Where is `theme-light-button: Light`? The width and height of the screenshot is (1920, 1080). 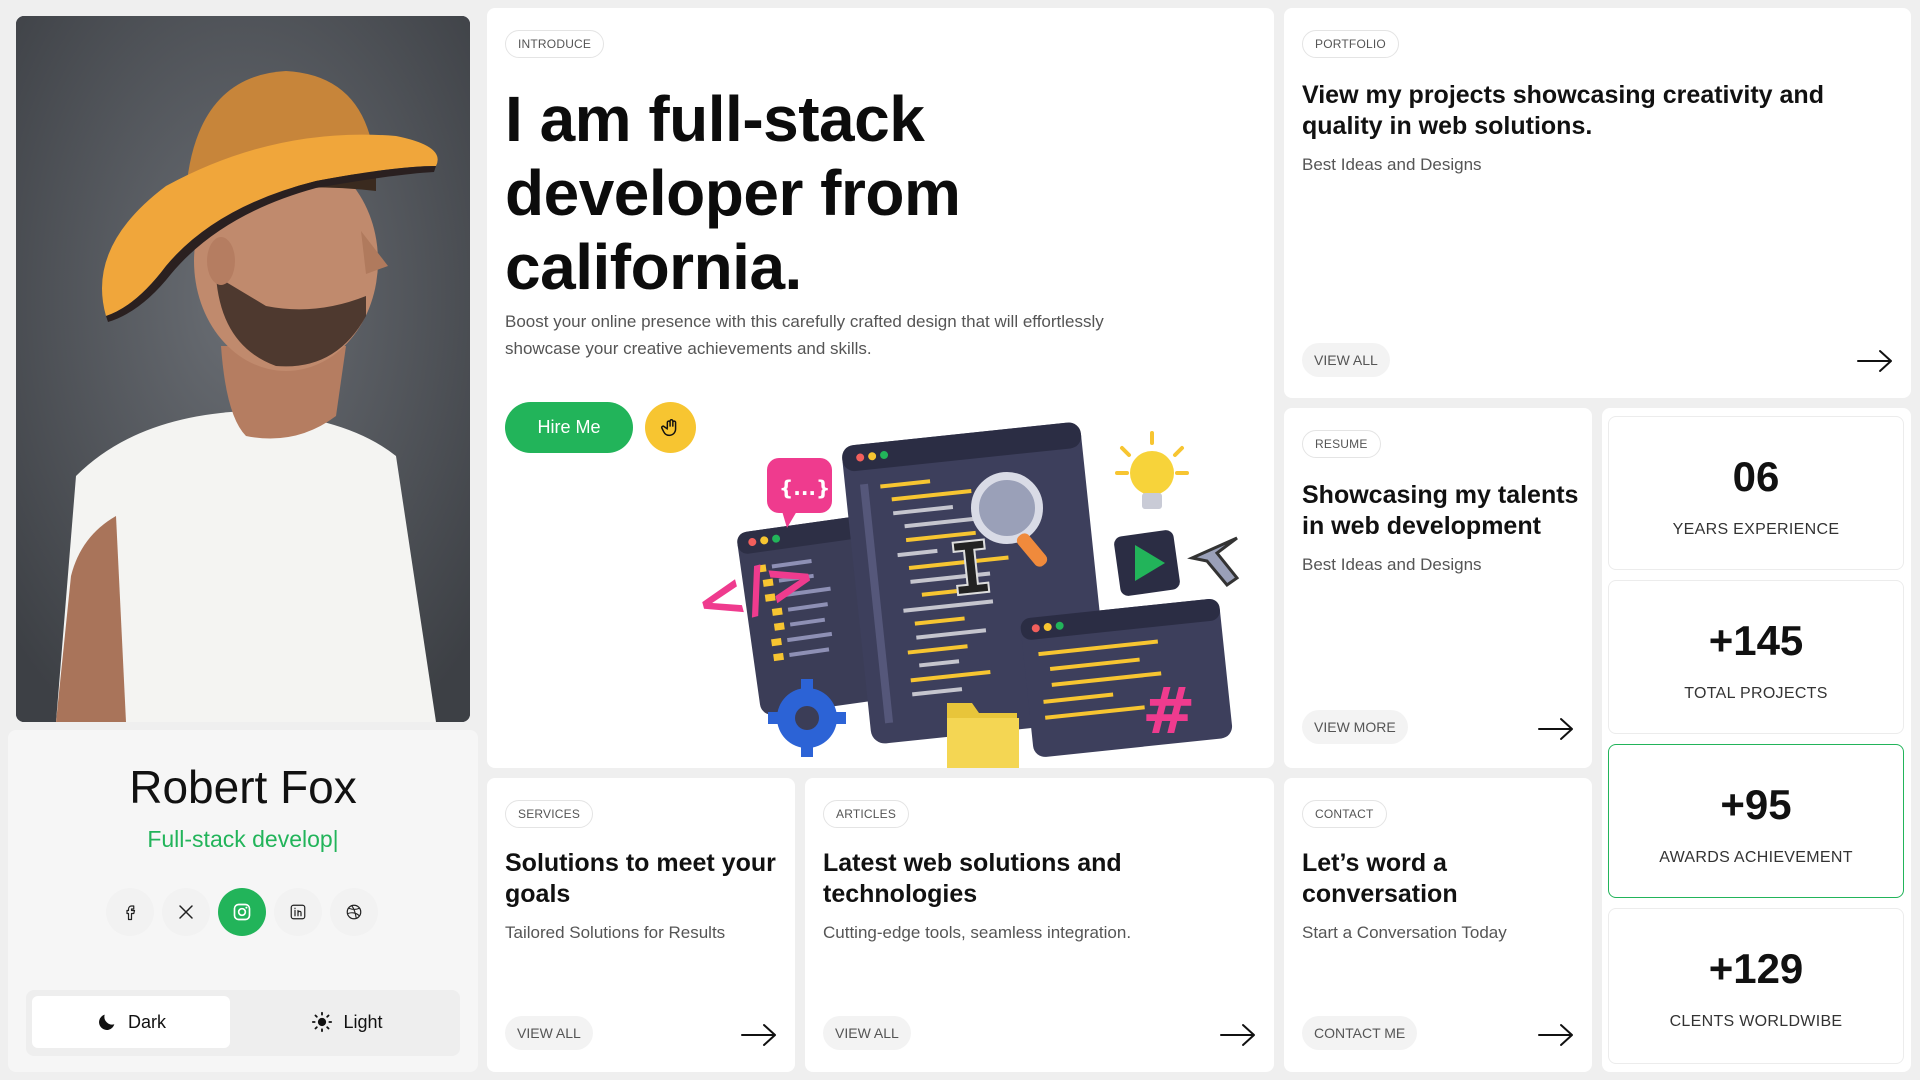
theme-light-button: Light is located at coordinates (347, 1022).